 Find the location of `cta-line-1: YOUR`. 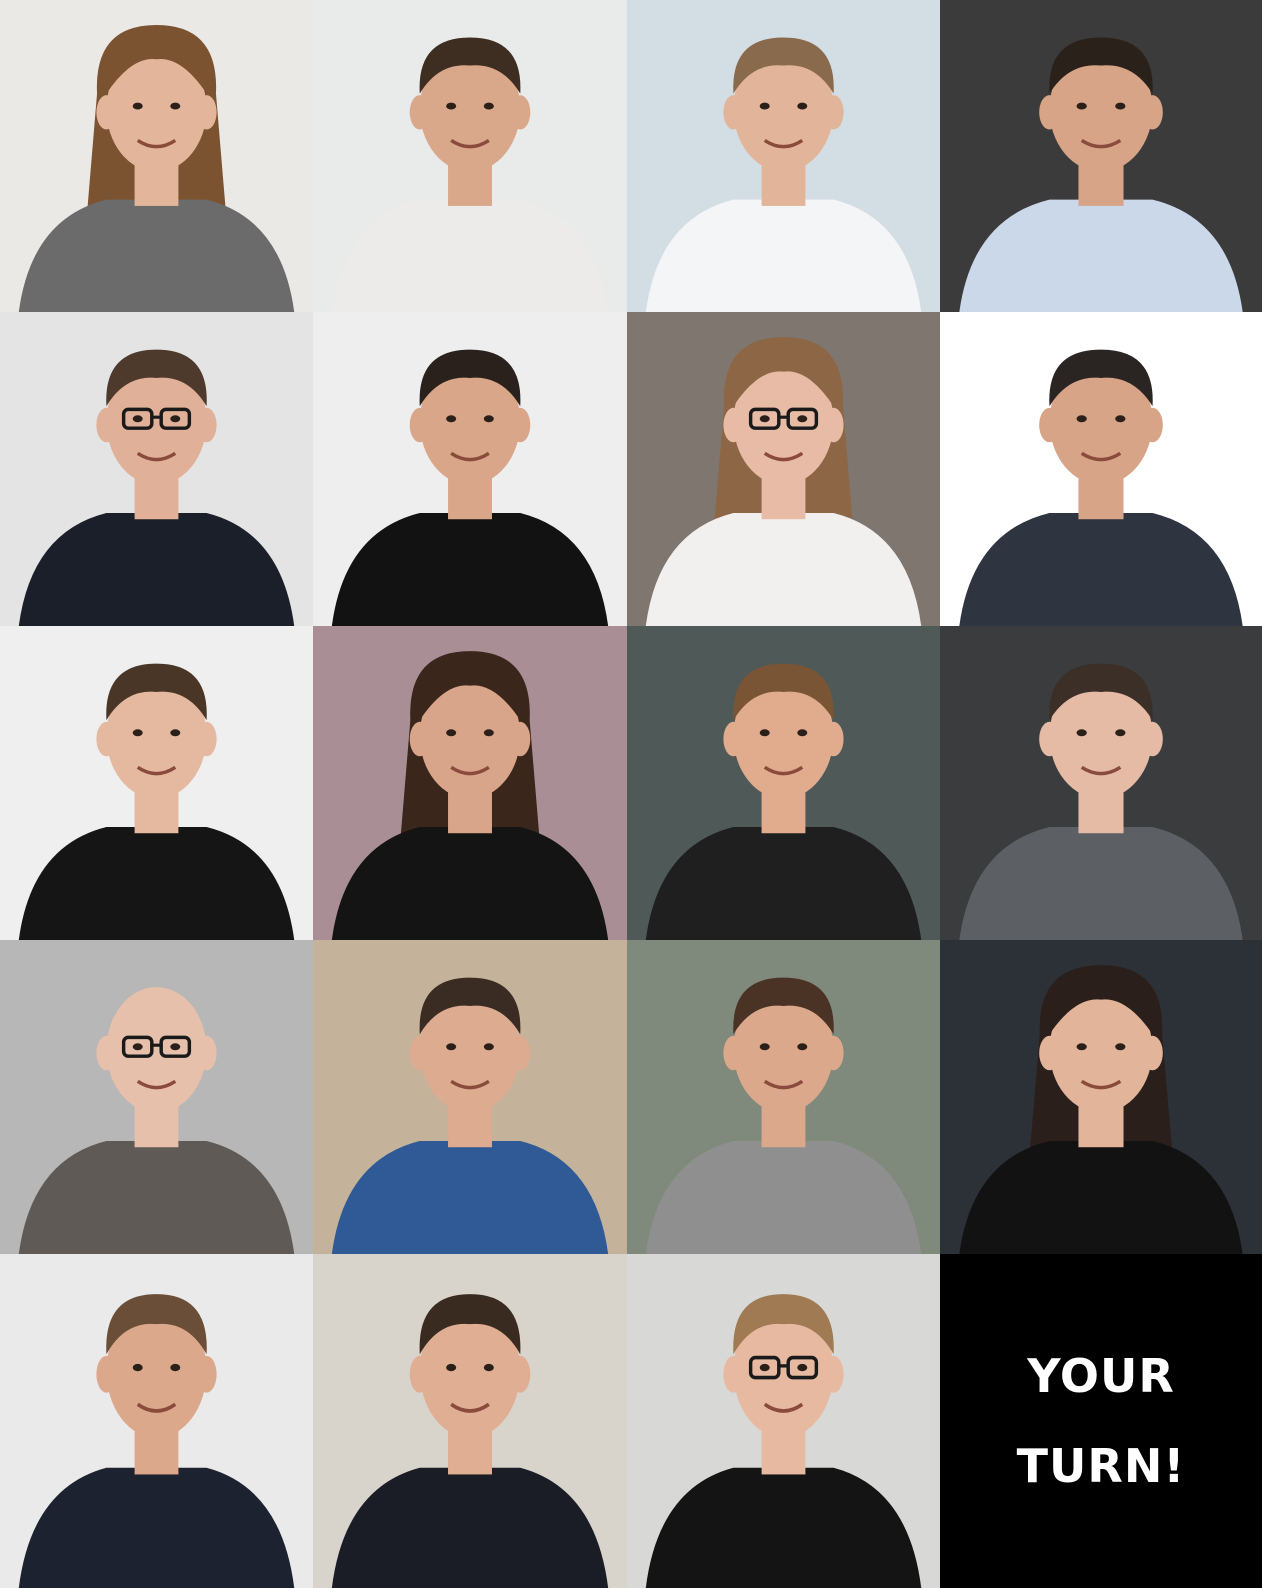

cta-line-1: YOUR is located at coordinates (1101, 1376).